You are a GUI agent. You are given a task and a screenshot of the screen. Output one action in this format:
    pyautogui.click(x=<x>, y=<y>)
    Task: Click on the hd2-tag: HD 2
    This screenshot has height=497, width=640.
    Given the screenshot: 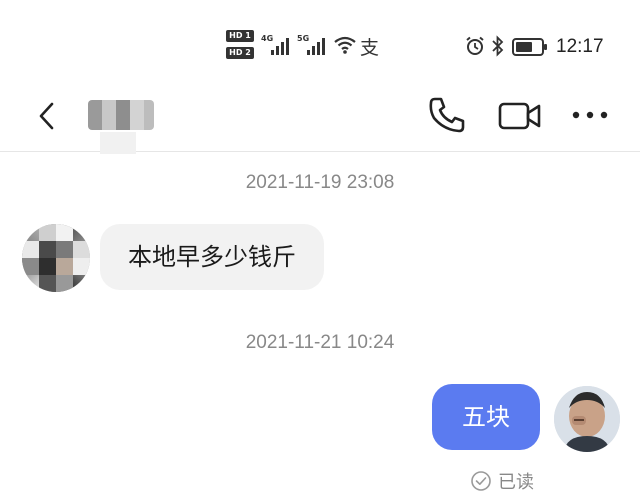 What is the action you would take?
    pyautogui.click(x=240, y=53)
    